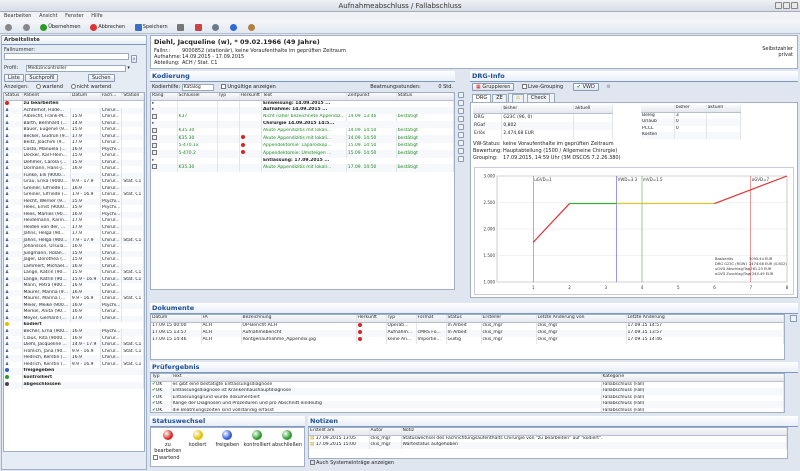  Describe the element at coordinates (164, 97) in the screenshot. I see `coding-col-rank: Rang` at that location.